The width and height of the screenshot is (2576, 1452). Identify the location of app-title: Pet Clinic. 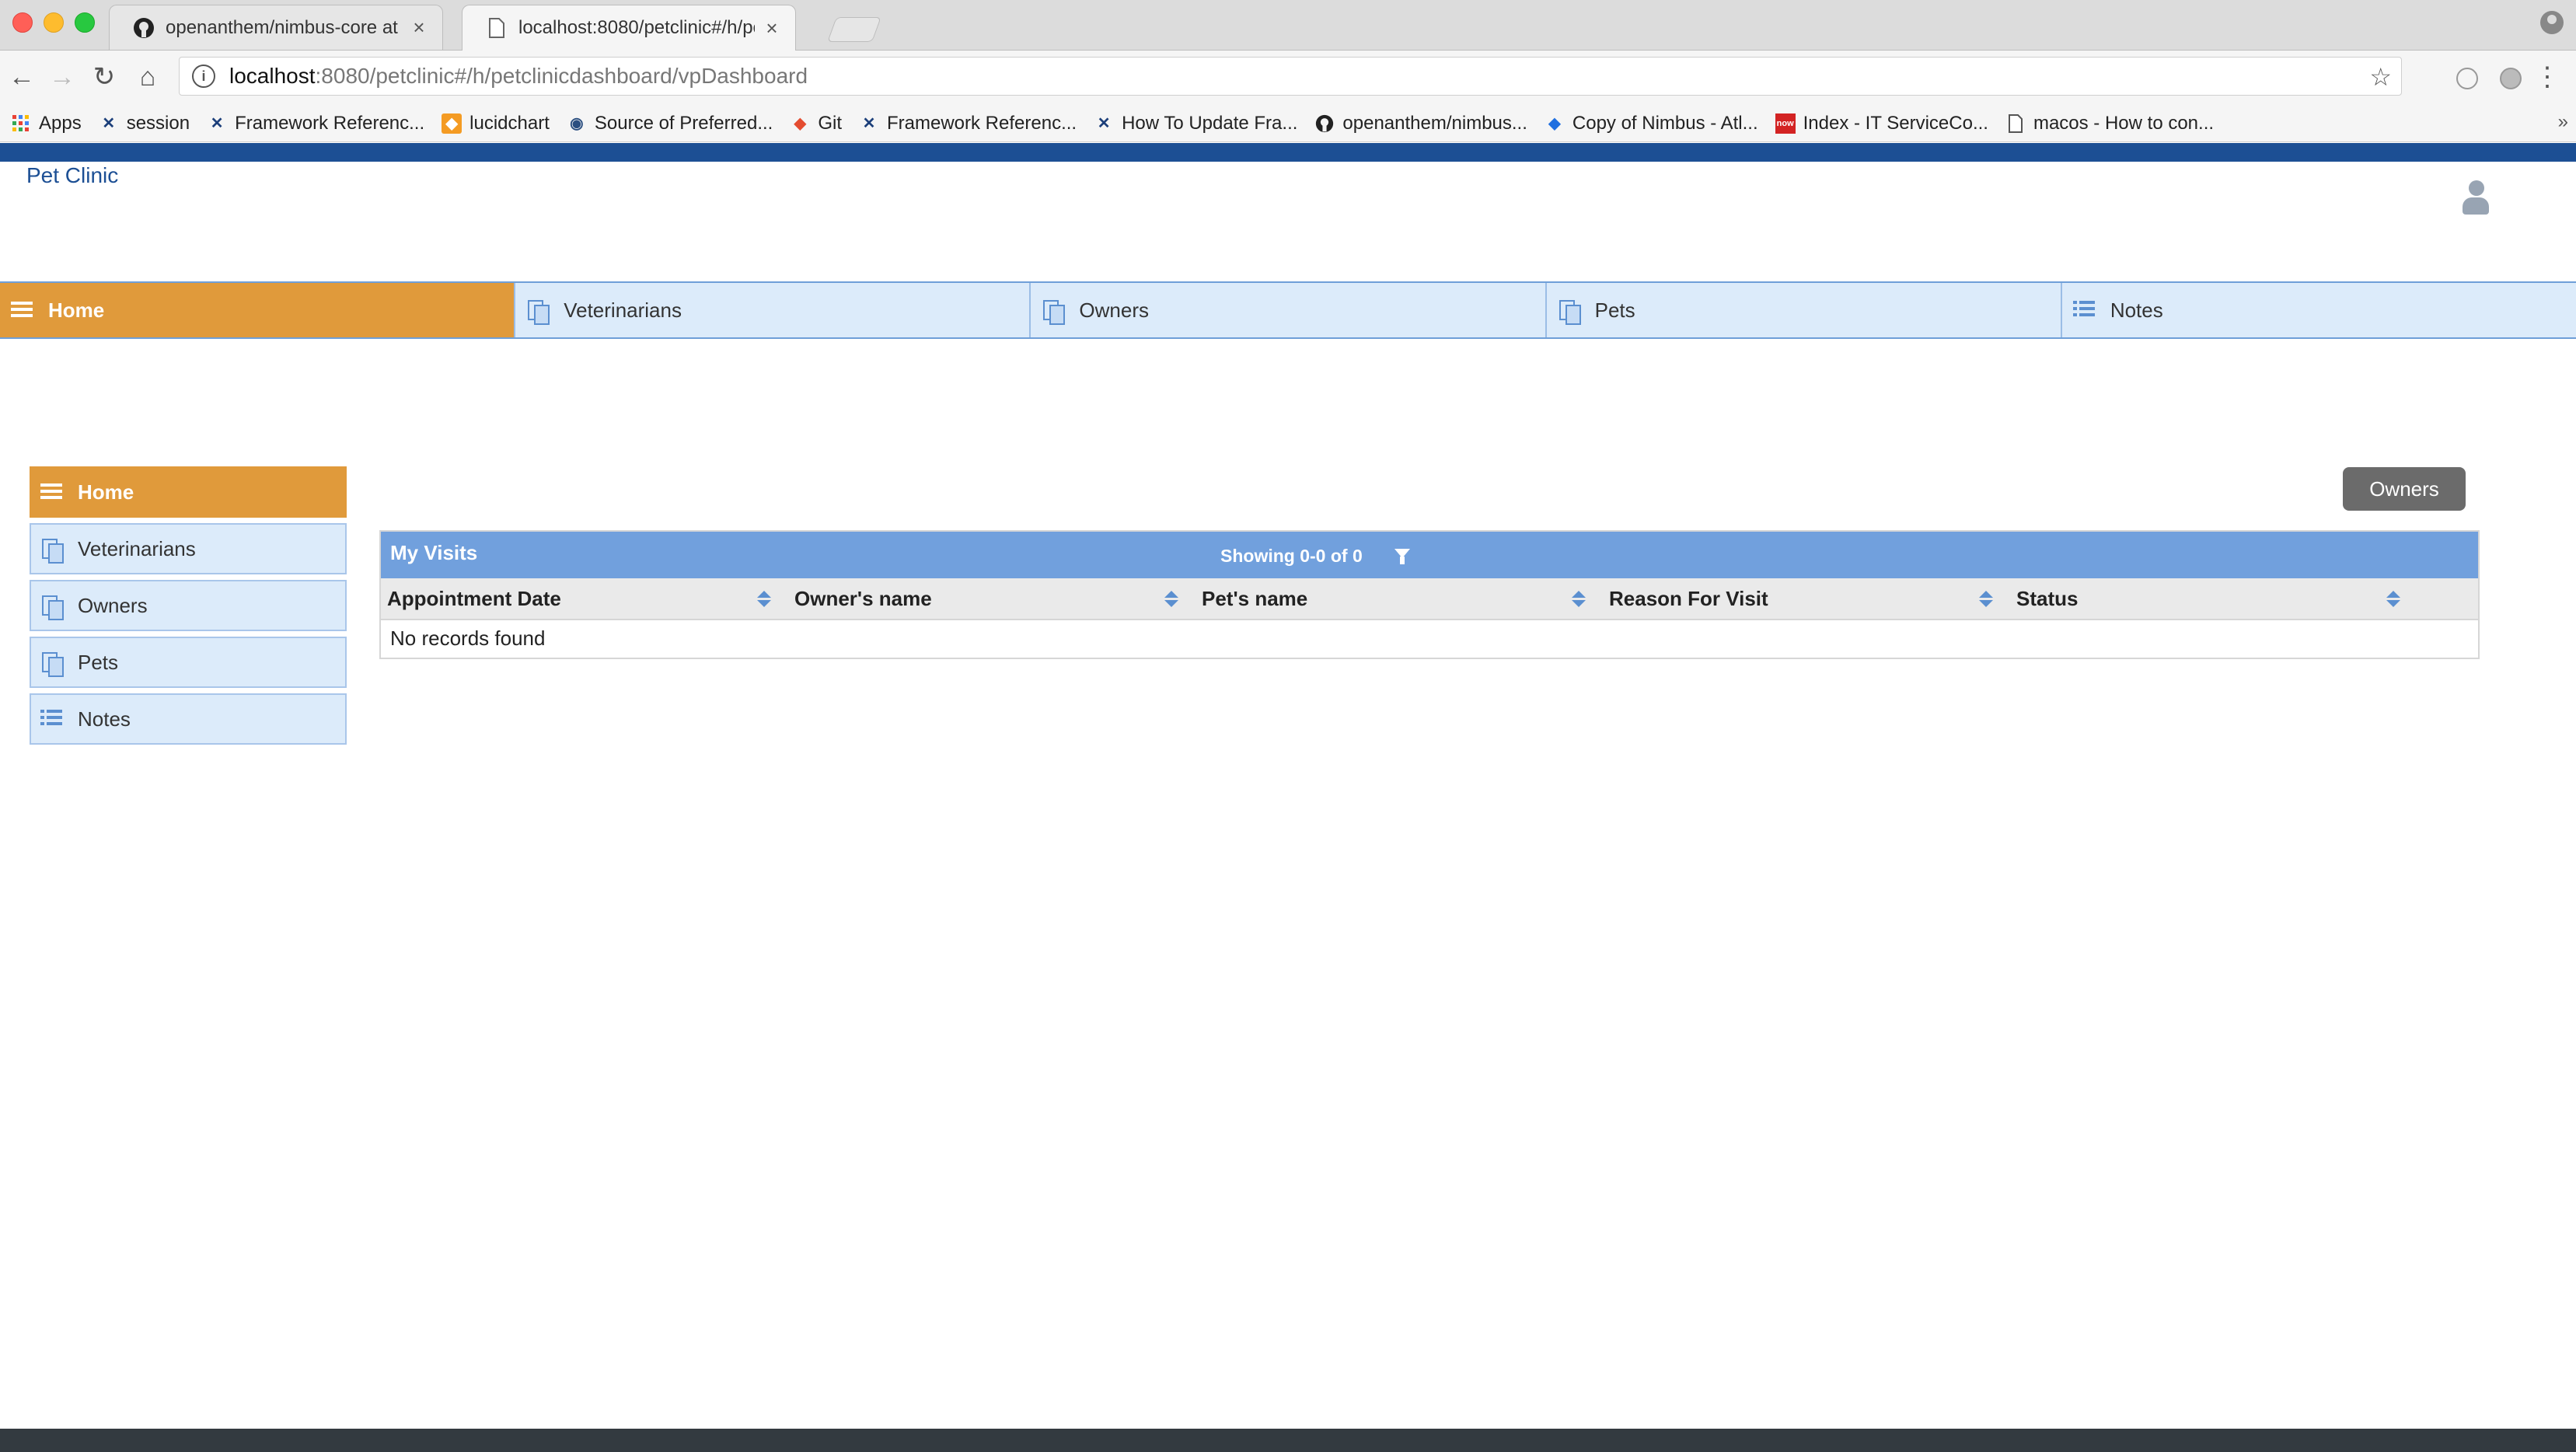
(72, 175).